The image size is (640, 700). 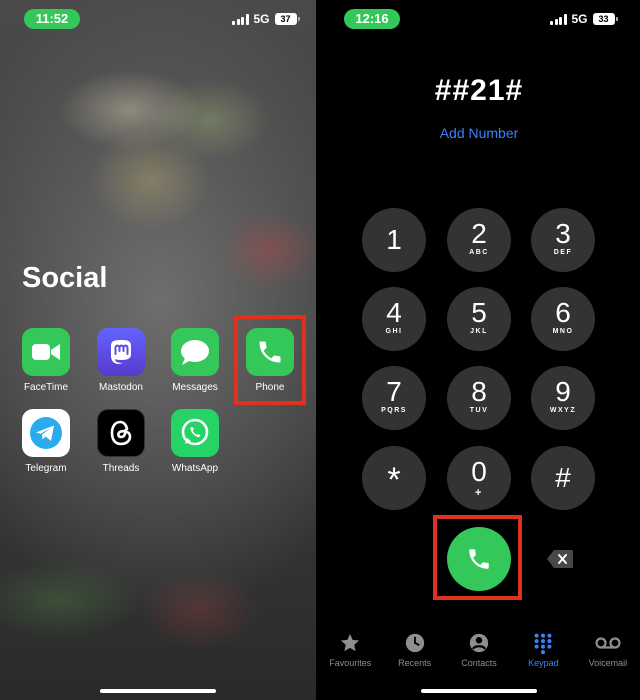 What do you see at coordinates (479, 391) in the screenshot?
I see `key-digit: 8` at bounding box center [479, 391].